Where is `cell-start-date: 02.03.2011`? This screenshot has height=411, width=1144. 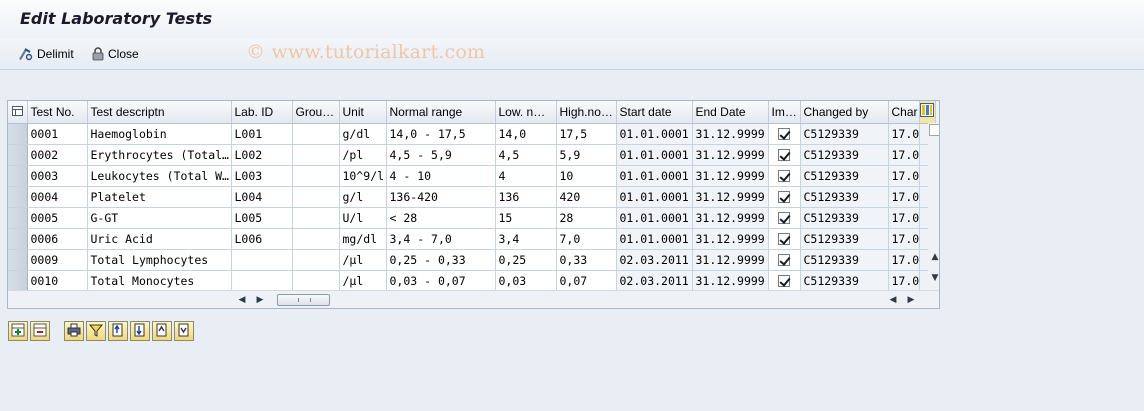 cell-start-date: 02.03.2011 is located at coordinates (654, 260).